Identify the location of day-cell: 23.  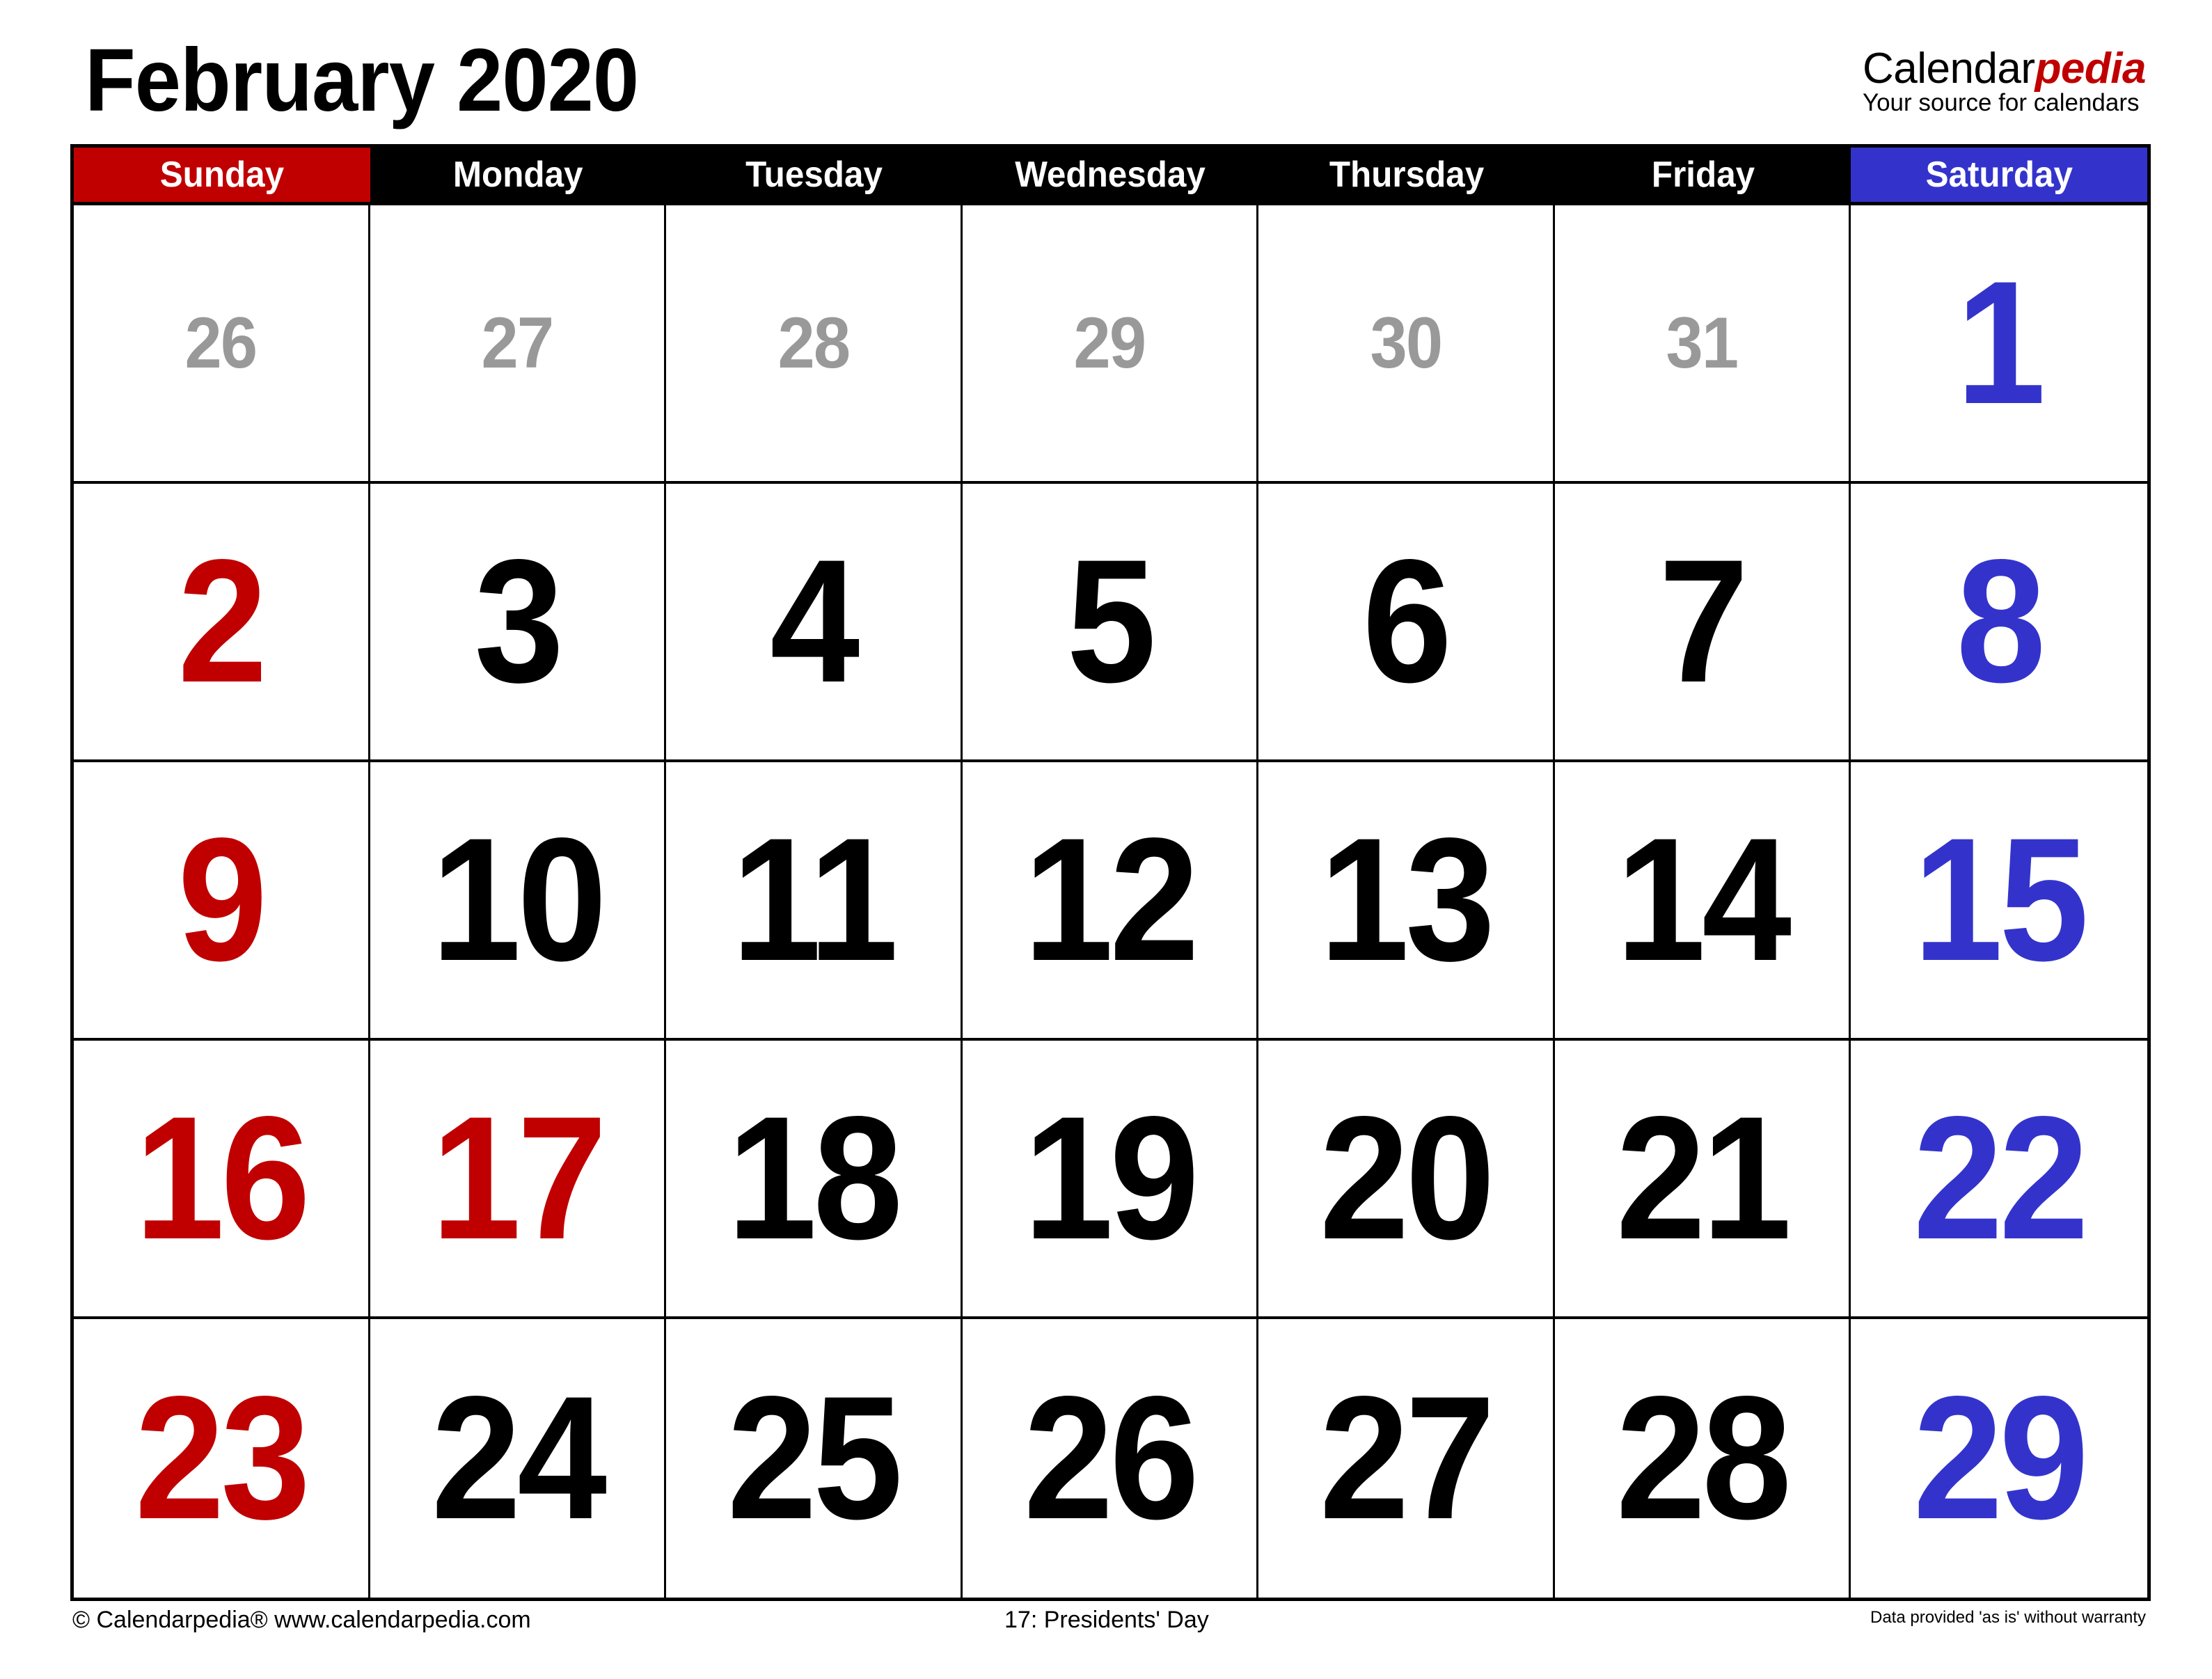
(222, 1458).